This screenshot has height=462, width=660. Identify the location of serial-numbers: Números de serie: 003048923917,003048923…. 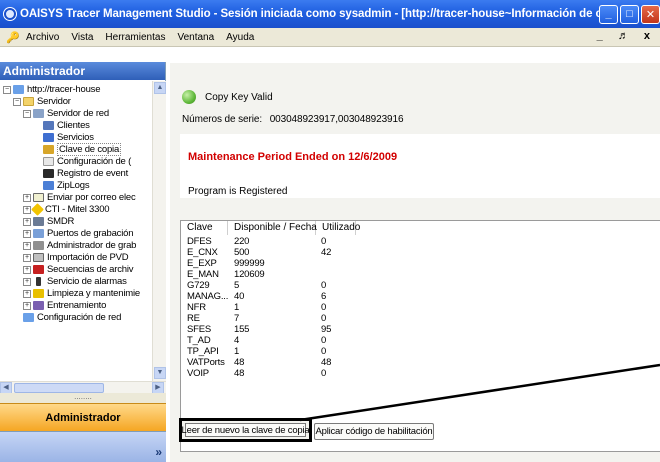
(293, 119).